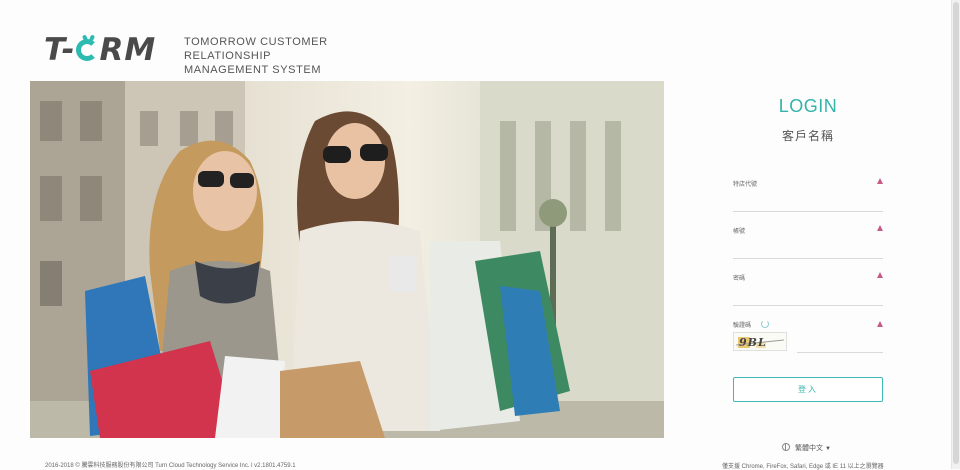 This screenshot has height=470, width=960. What do you see at coordinates (828, 449) in the screenshot?
I see `caret-down-icon: ▼` at bounding box center [828, 449].